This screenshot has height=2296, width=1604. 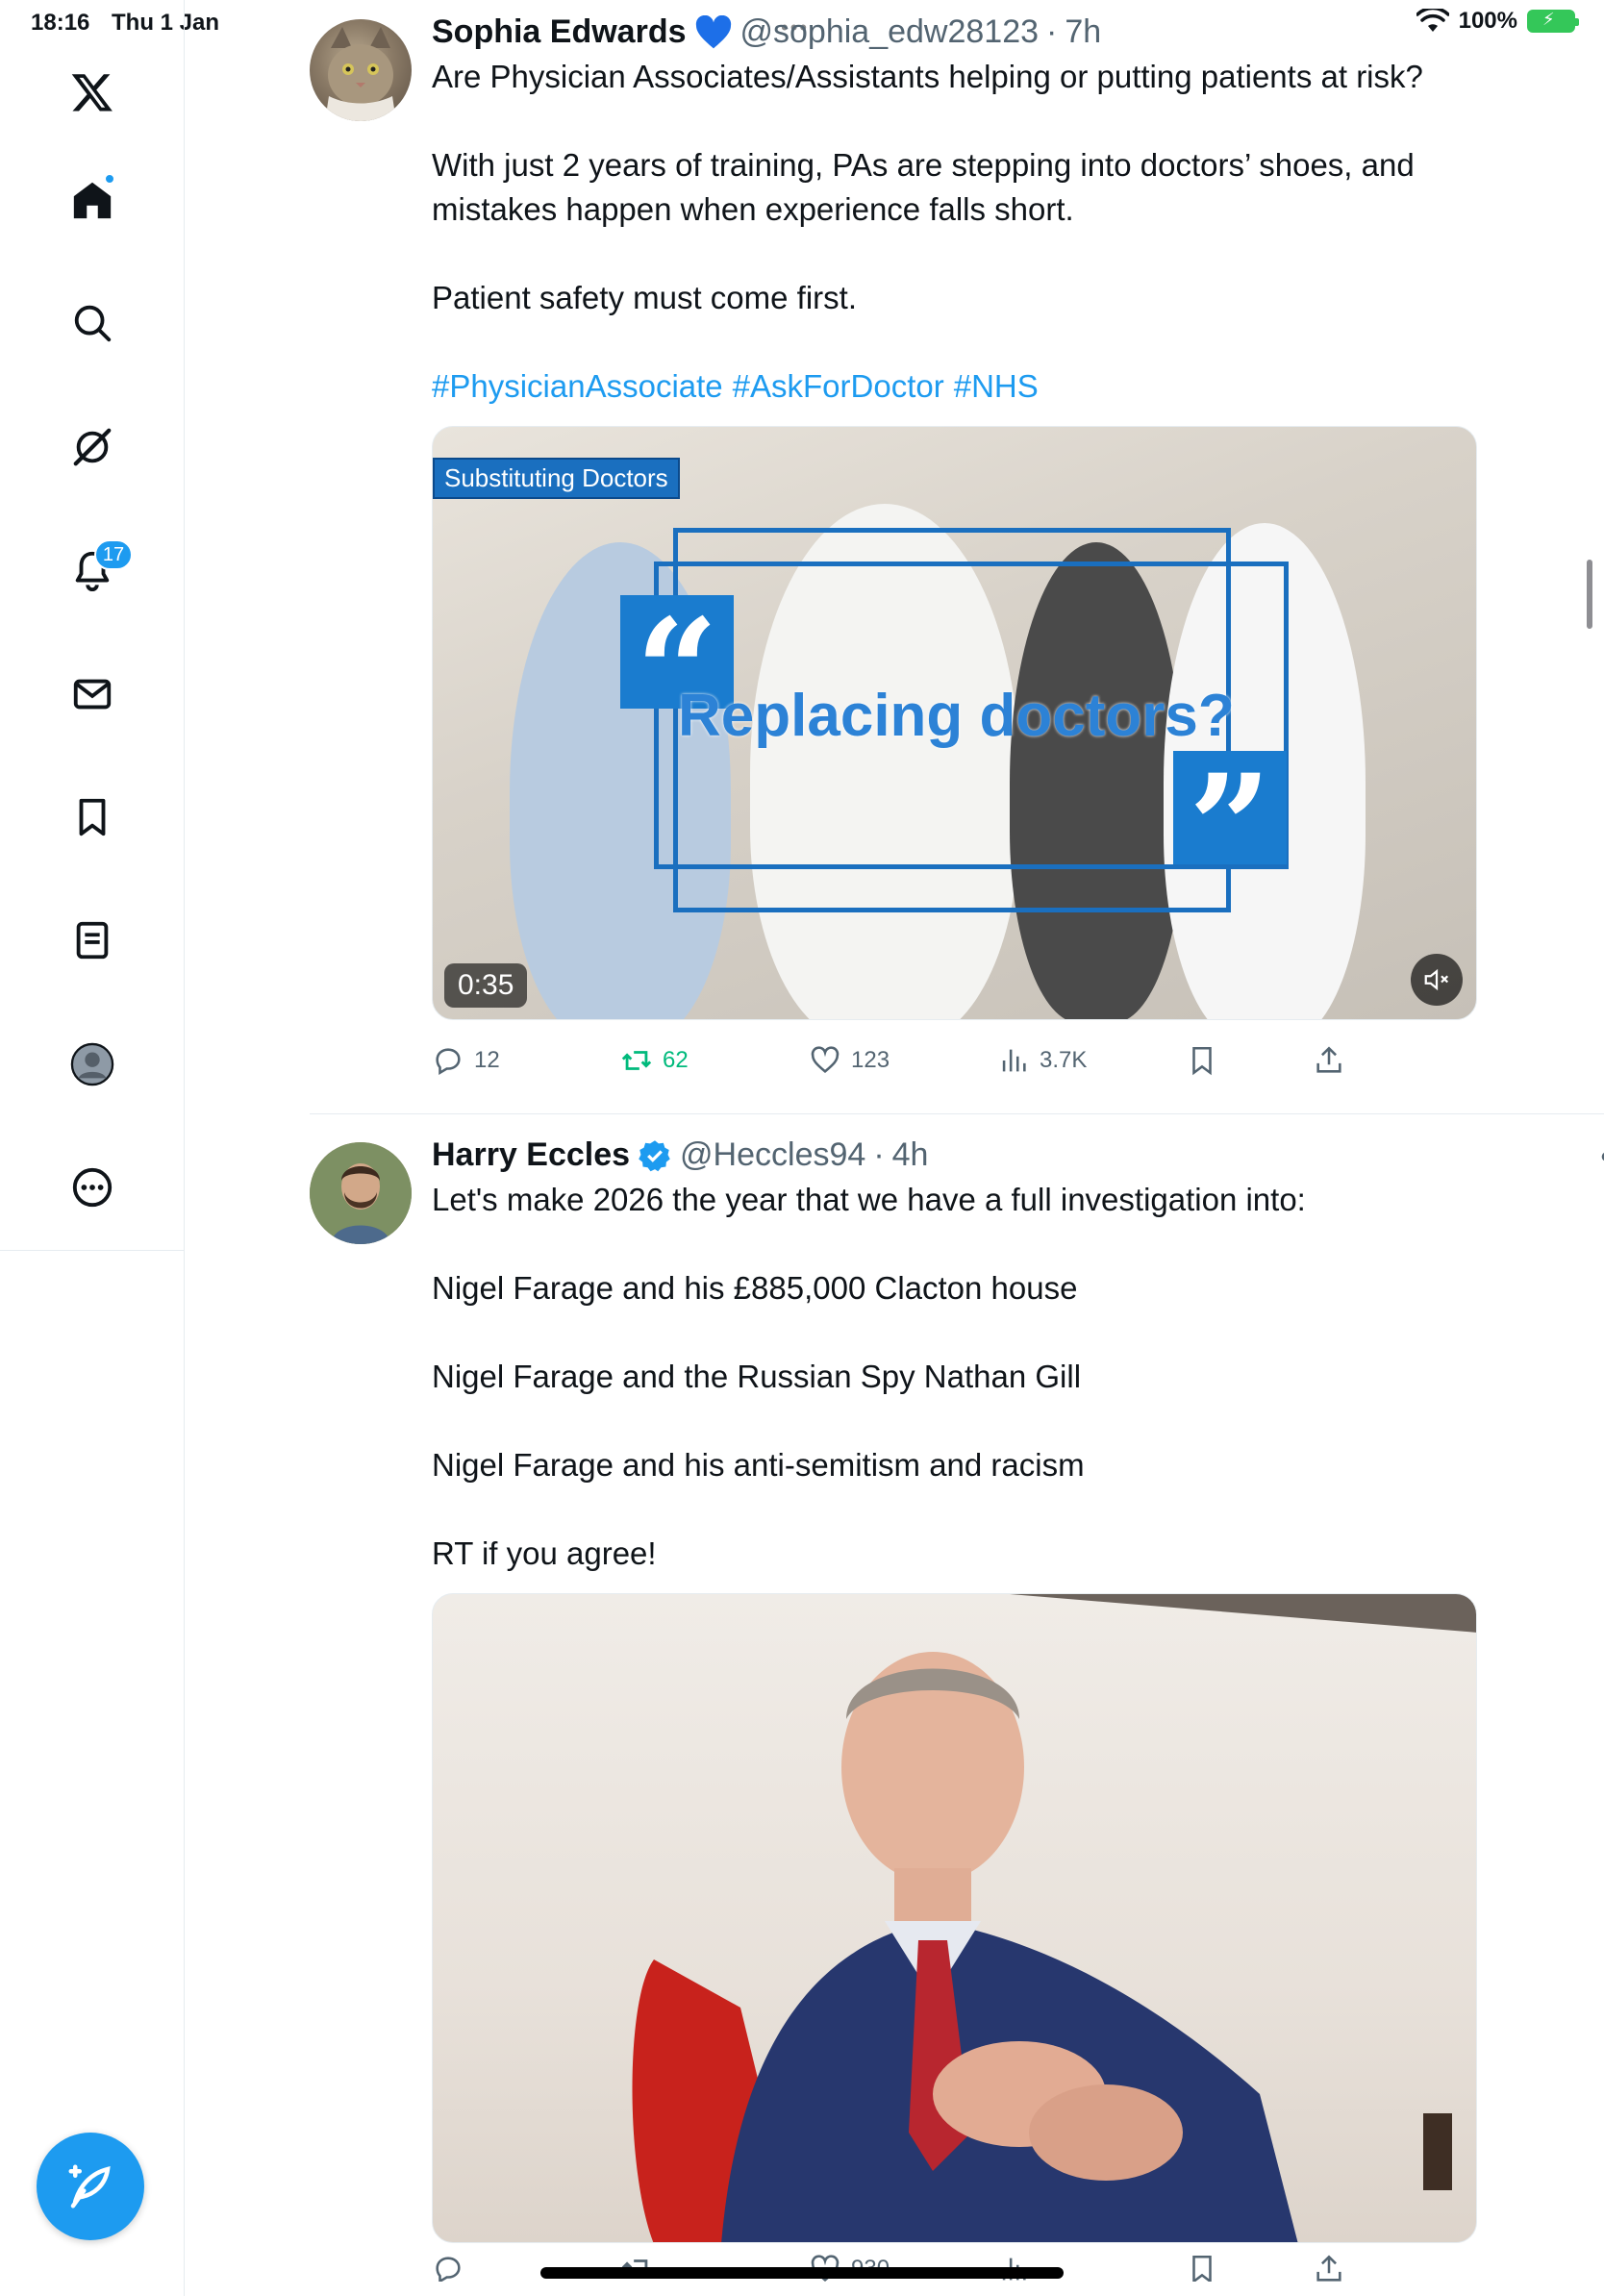 I want to click on views-button: 3.7K, so click(x=1091, y=1060).